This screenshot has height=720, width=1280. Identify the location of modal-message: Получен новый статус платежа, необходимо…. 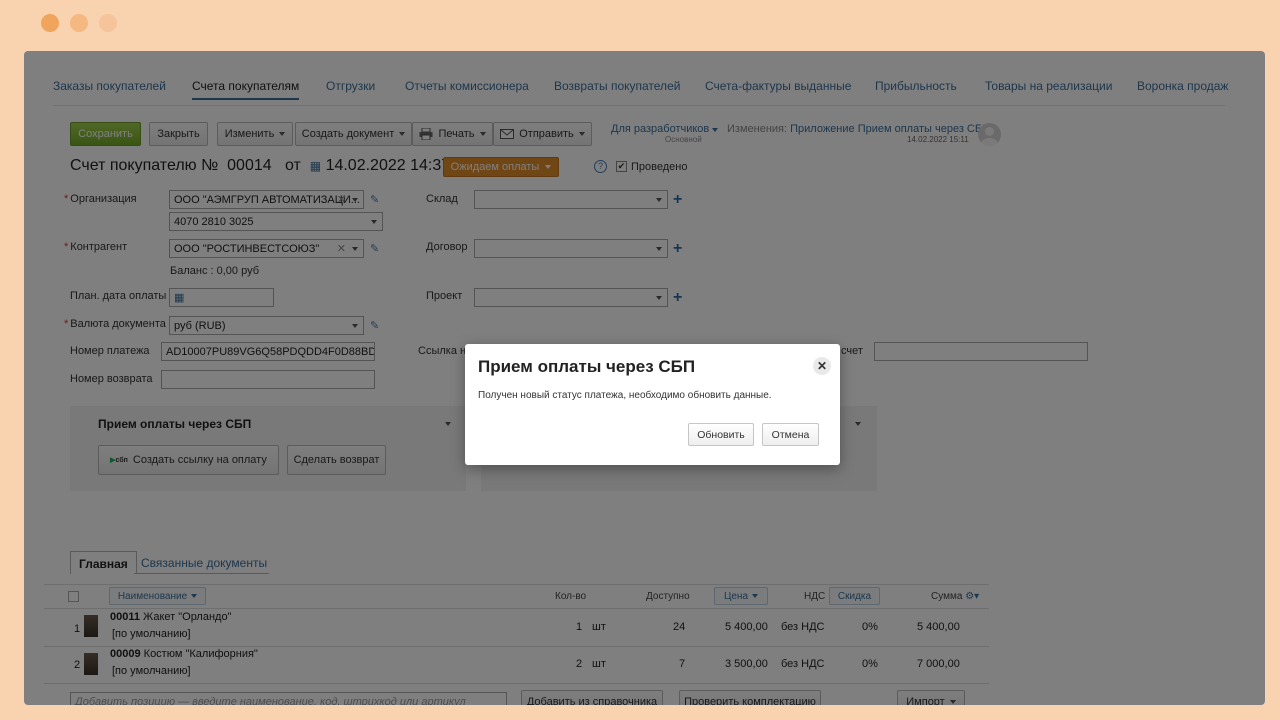
(625, 395).